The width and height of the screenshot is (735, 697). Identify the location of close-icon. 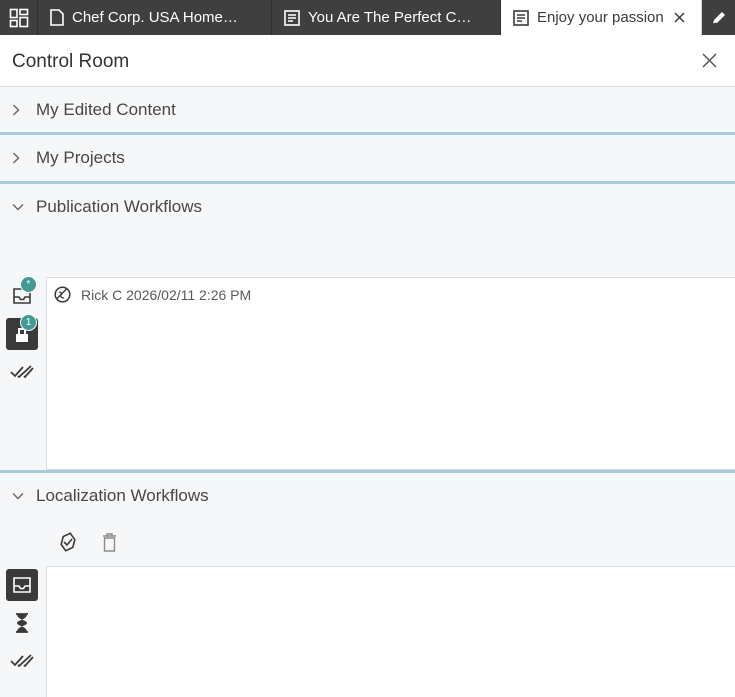
(709, 60).